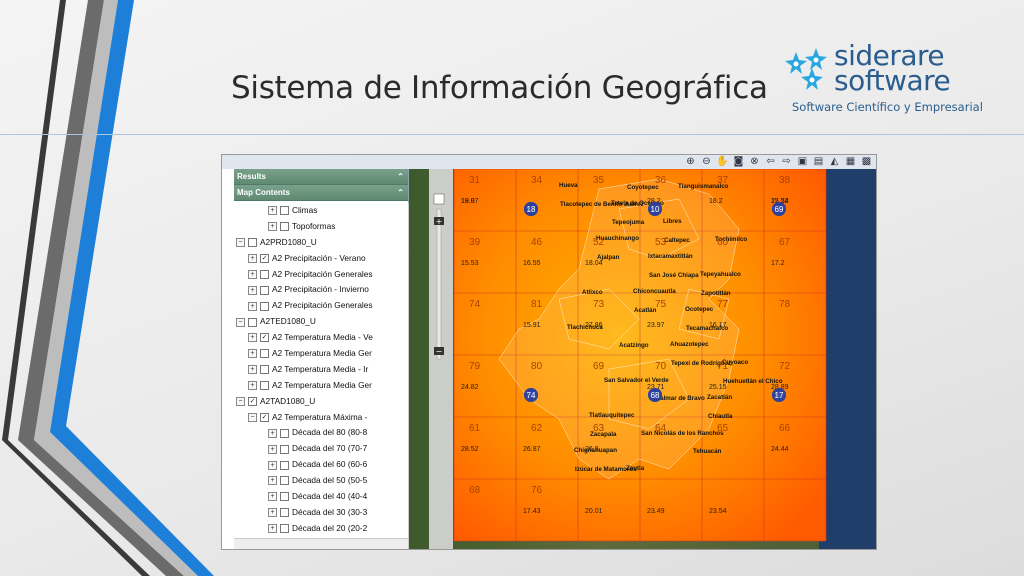  I want to click on layer-label: A2 Precipitación Generales, so click(322, 305).